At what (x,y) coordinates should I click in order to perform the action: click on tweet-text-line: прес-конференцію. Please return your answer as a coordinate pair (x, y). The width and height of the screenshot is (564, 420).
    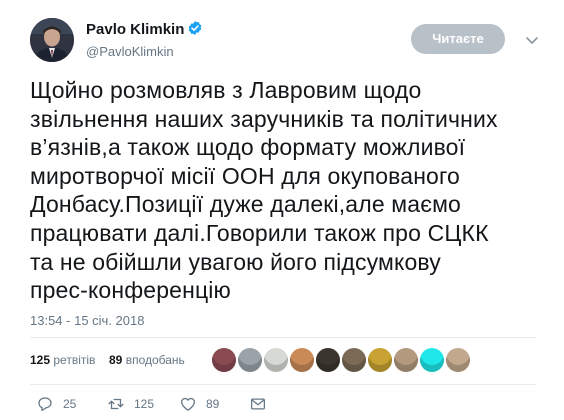
    Looking at the image, I should click on (130, 290).